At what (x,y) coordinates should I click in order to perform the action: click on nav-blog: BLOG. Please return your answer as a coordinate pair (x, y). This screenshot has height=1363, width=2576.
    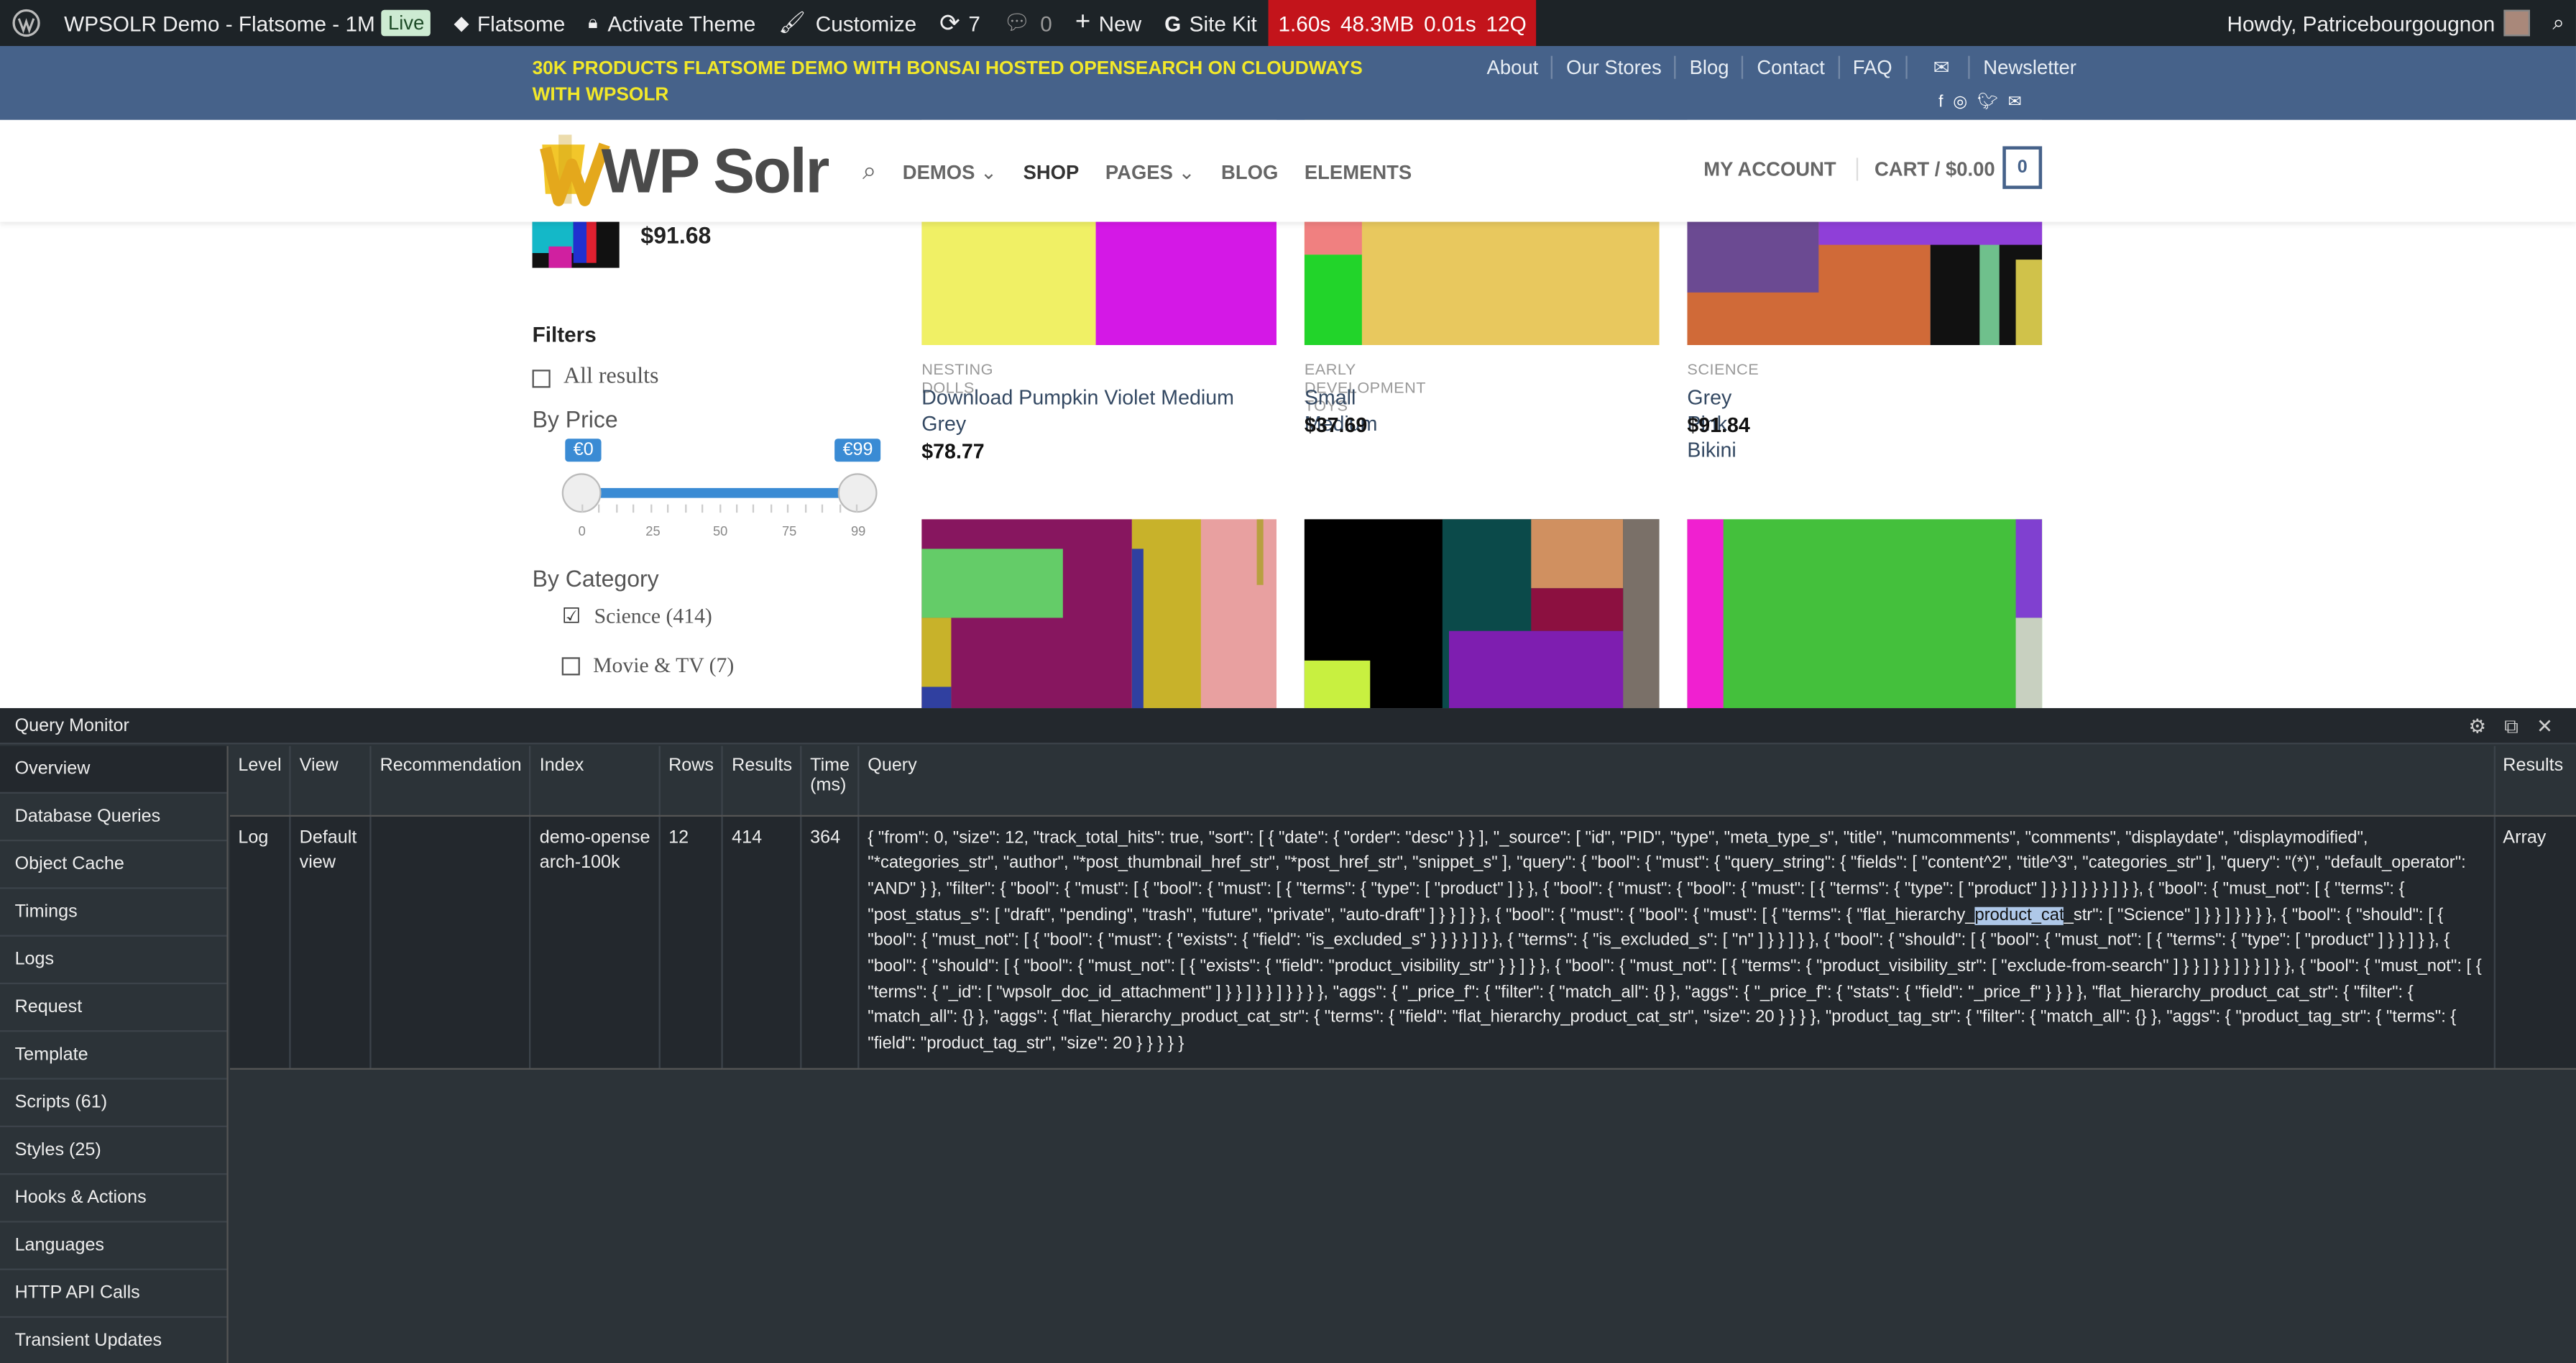
    Looking at the image, I should click on (1249, 171).